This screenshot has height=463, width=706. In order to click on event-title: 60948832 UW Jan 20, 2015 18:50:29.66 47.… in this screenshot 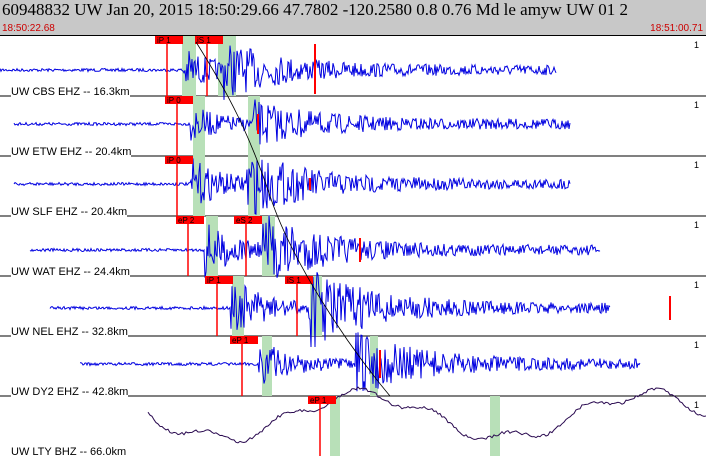, I will do `click(315, 9)`.